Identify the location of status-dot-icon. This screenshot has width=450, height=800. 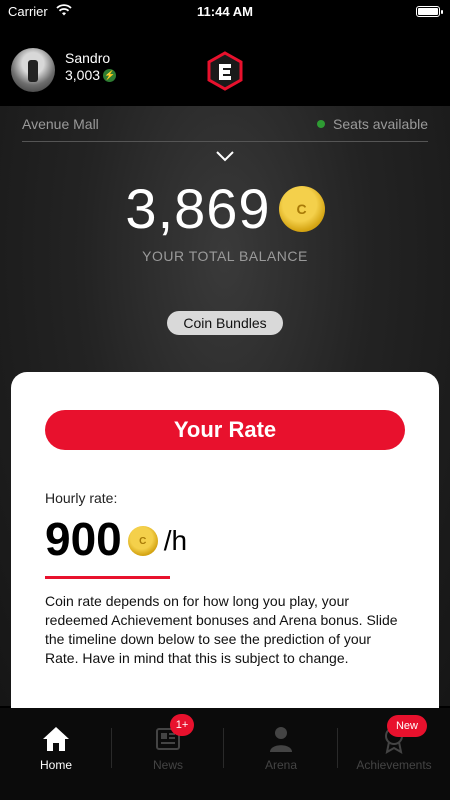
(321, 124).